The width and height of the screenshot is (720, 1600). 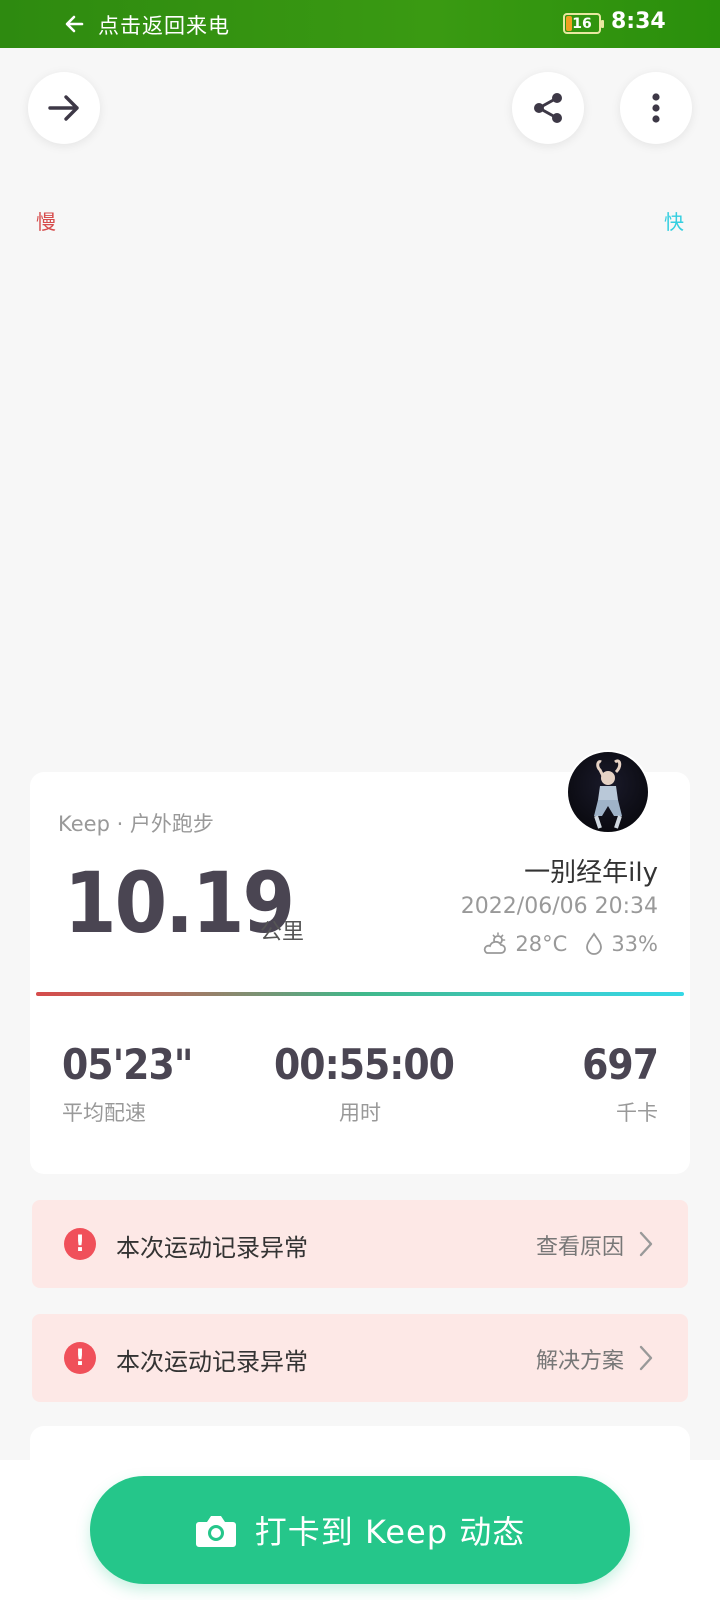 I want to click on stat-value: 697, so click(x=620, y=1064).